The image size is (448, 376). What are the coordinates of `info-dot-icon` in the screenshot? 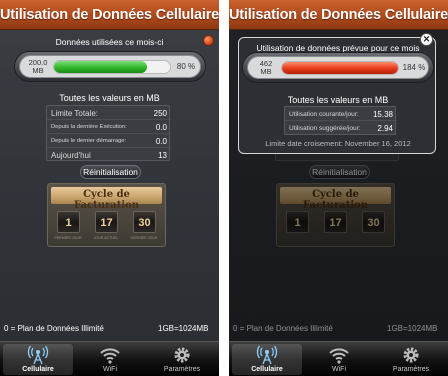 It's located at (208, 40).